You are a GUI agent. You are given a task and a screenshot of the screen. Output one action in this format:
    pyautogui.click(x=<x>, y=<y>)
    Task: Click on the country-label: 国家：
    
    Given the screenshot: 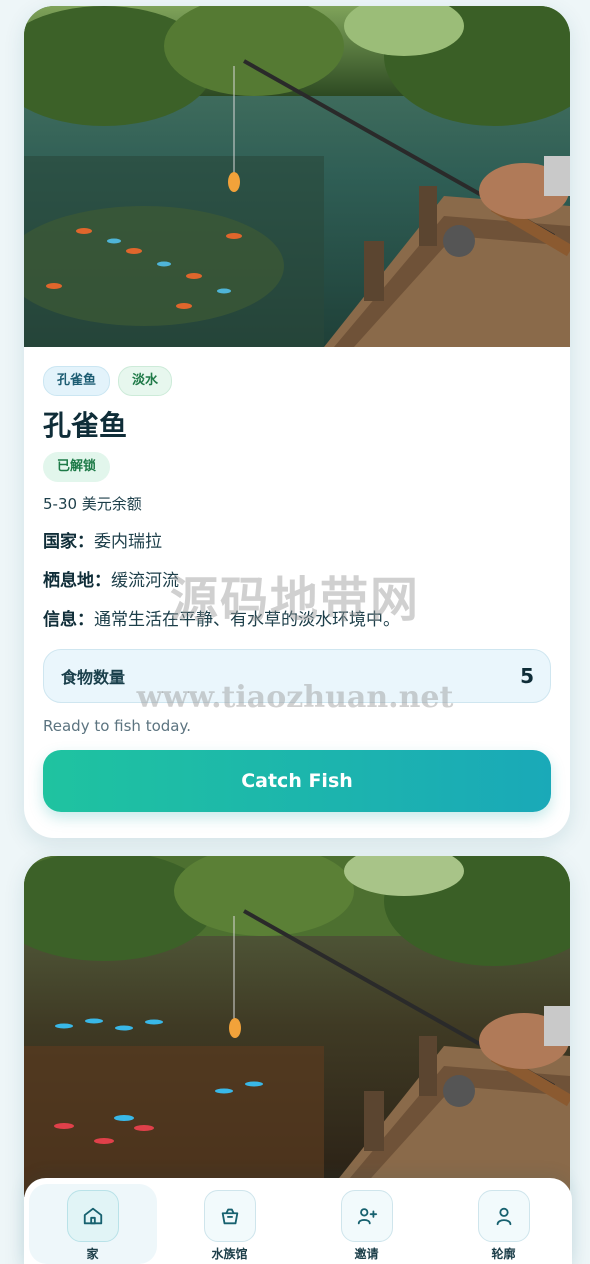 What is the action you would take?
    pyautogui.click(x=68, y=542)
    